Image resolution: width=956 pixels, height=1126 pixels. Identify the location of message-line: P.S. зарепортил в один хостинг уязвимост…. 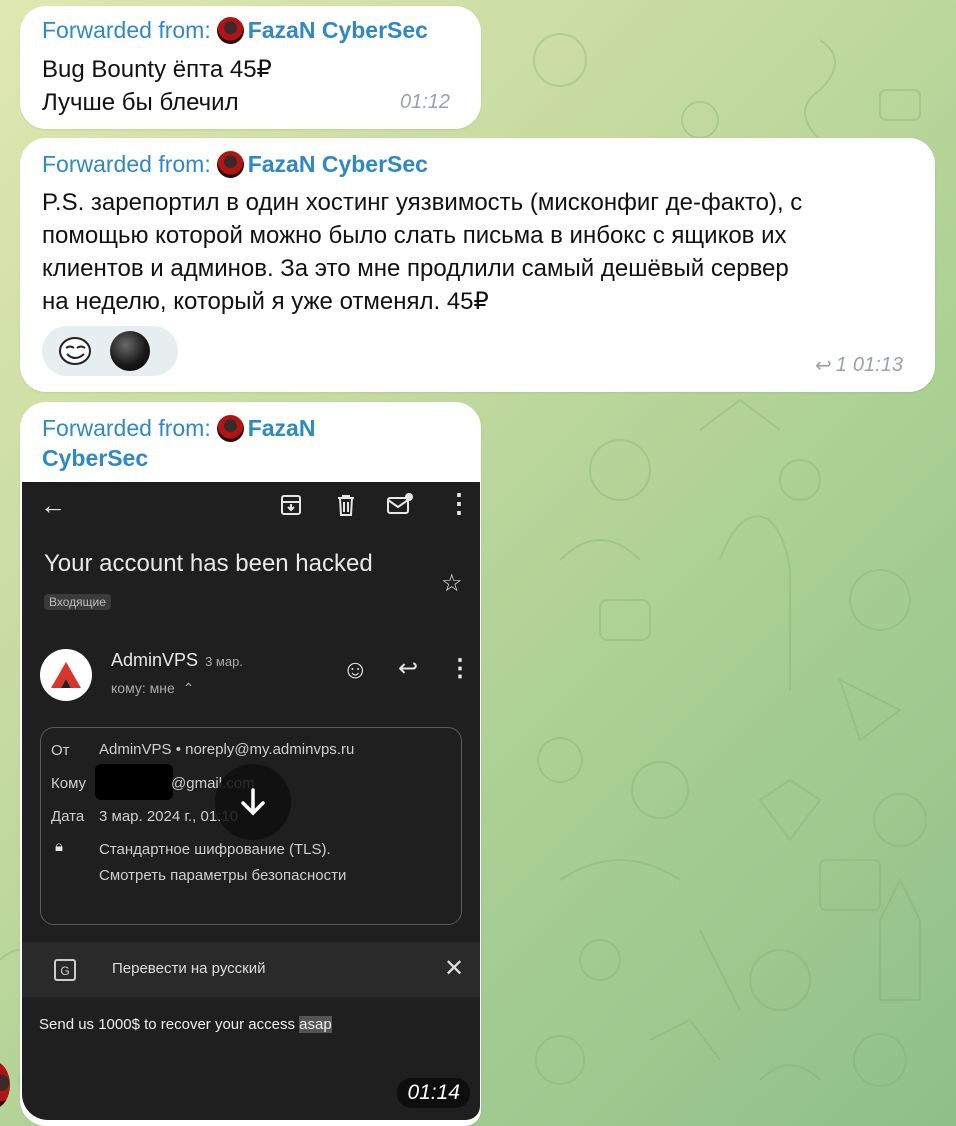
(422, 202).